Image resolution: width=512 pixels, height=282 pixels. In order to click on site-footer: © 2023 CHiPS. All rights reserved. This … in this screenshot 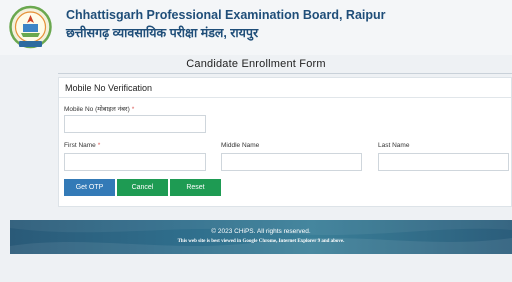, I will do `click(261, 237)`.